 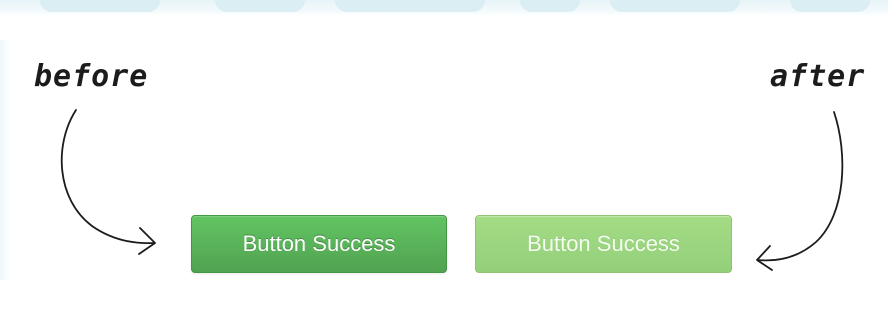 I want to click on button-success-after: Button Success, so click(x=603, y=244).